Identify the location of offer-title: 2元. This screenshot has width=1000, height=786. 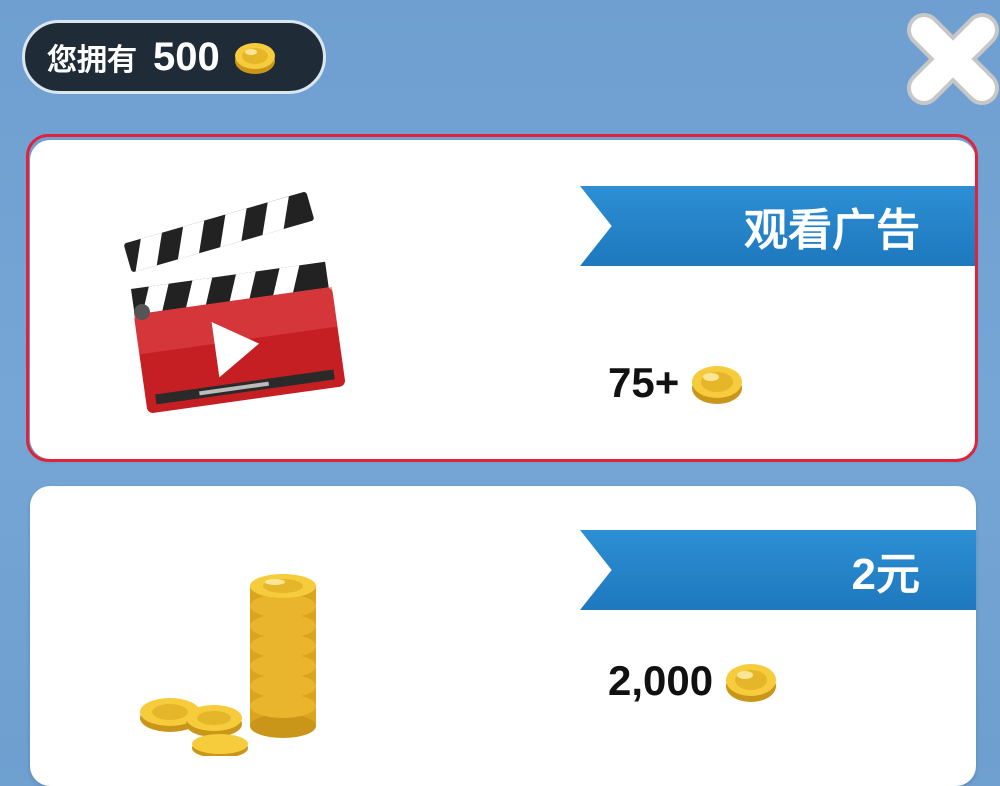
(885, 574).